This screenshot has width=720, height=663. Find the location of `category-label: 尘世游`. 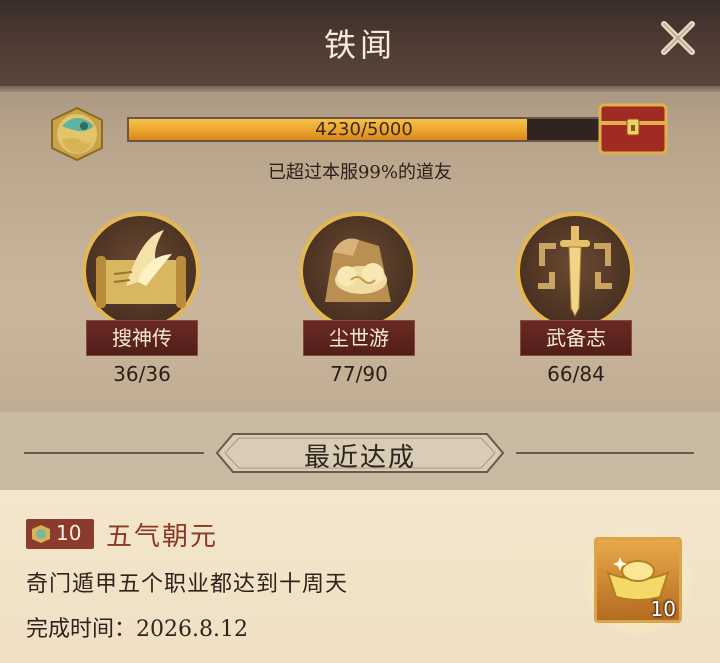

category-label: 尘世游 is located at coordinates (359, 338).